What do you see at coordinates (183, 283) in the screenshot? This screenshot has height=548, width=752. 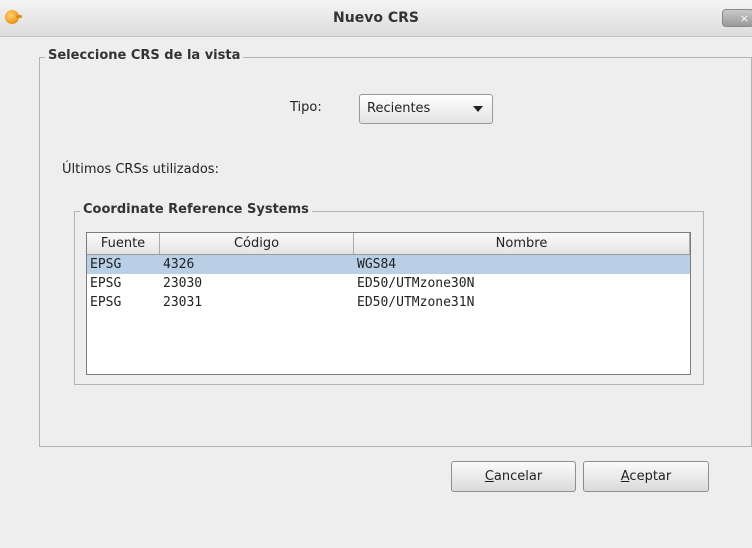 I see `cell-codigo: 23030` at bounding box center [183, 283].